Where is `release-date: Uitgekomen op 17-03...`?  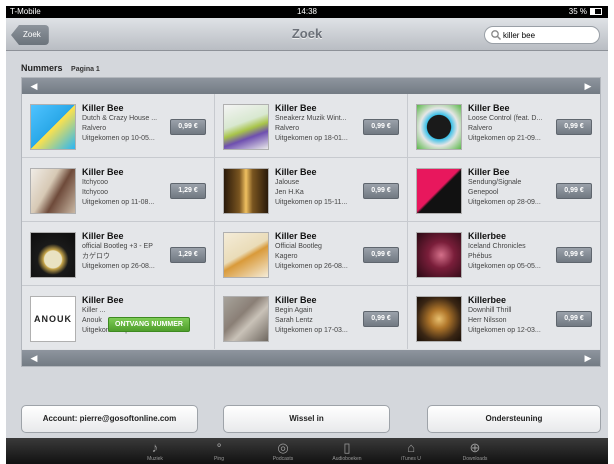
release-date: Uitgekomen op 17-03... is located at coordinates (311, 330).